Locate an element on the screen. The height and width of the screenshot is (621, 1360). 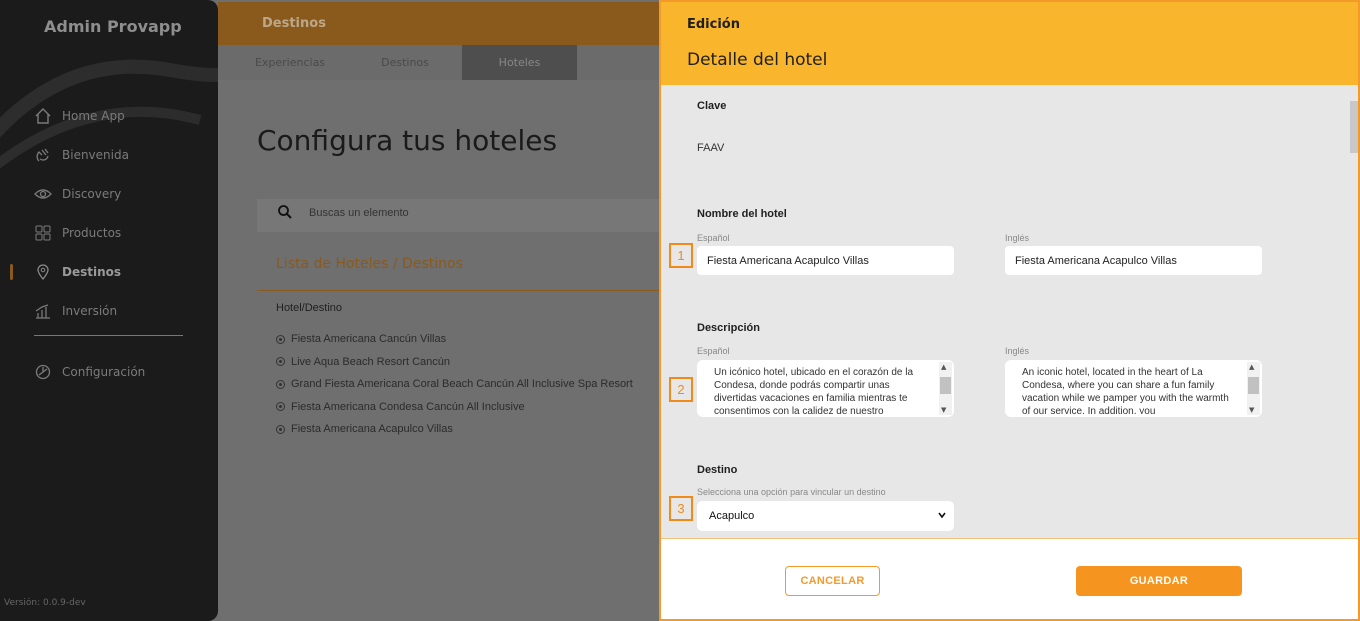
sidebar-item-label: Configuración is located at coordinates (104, 371).